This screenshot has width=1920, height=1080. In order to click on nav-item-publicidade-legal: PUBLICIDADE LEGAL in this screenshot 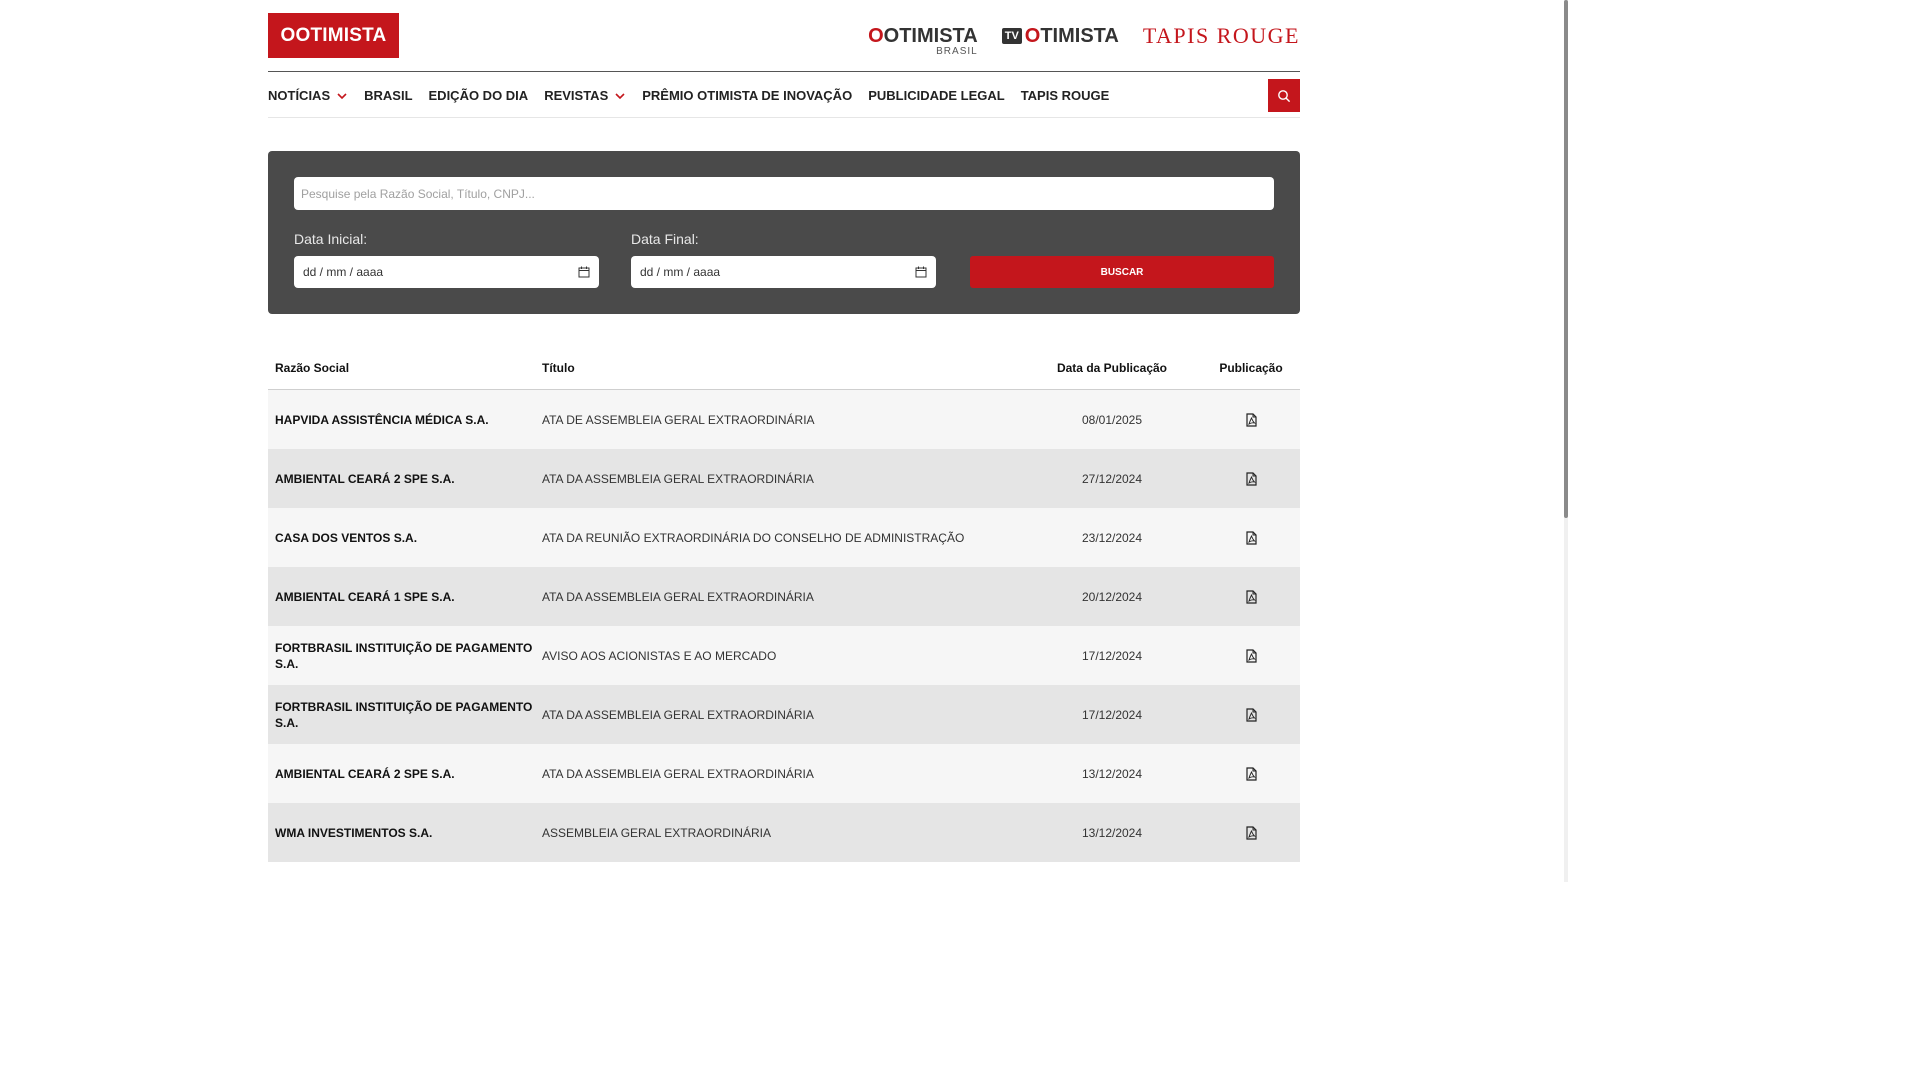, I will do `click(936, 95)`.